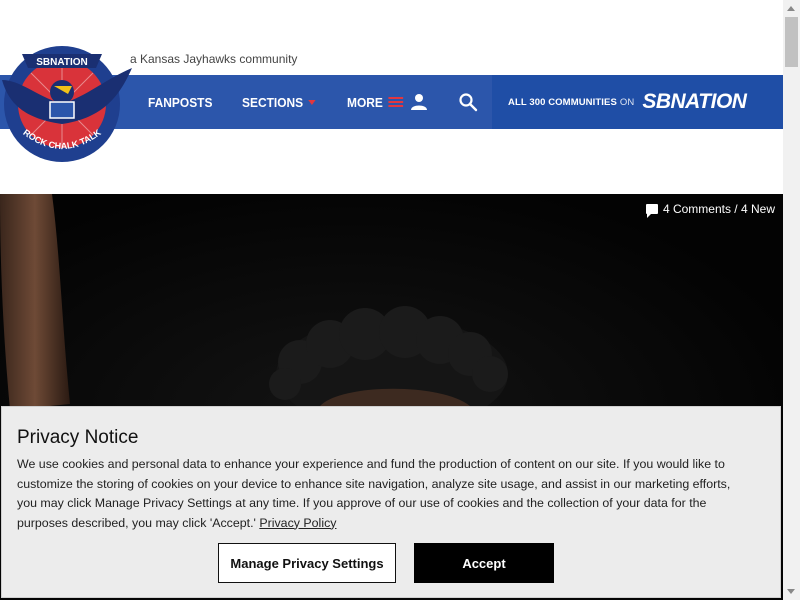 This screenshot has height=600, width=800. I want to click on communities-prefix: ALL 300 COMMUNITIES ON, so click(571, 102).